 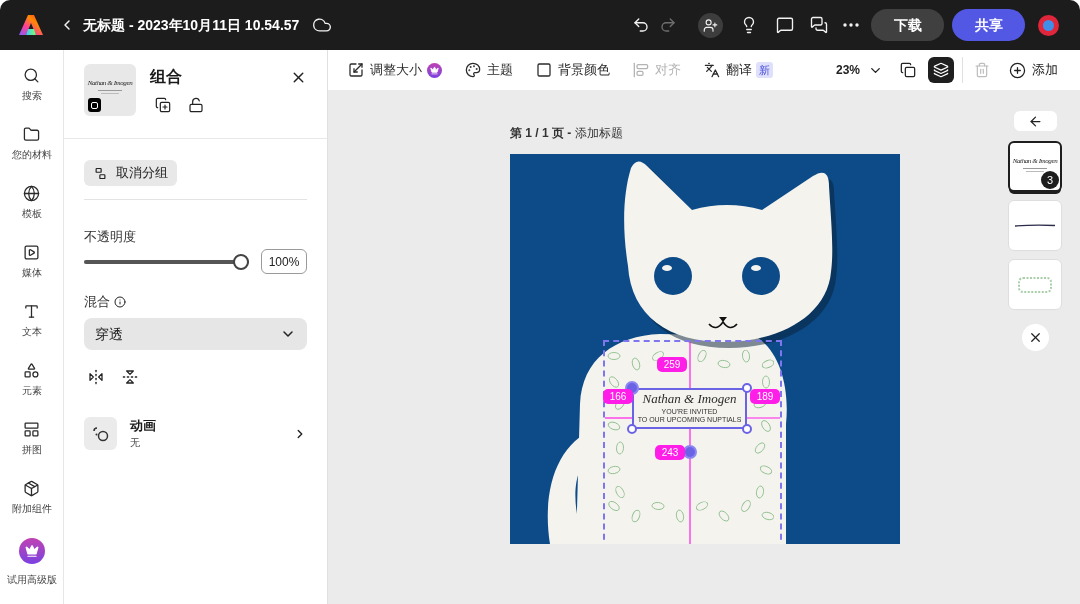 I want to click on opacity-label: 不透明度, so click(x=110, y=237).